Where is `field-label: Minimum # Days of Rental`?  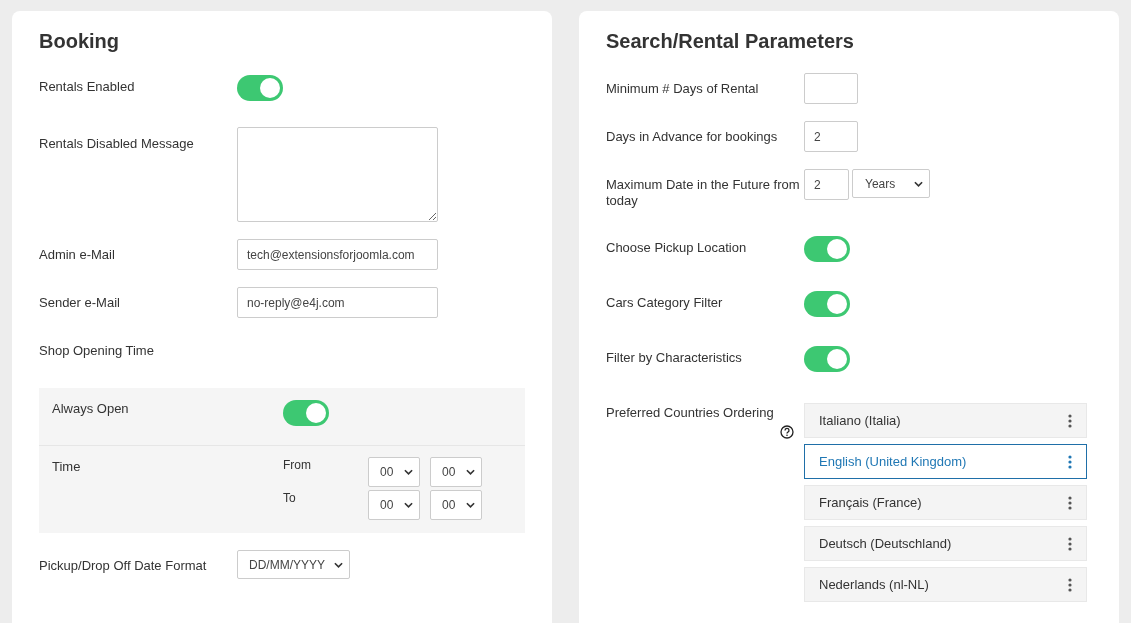
field-label: Minimum # Days of Rental is located at coordinates (682, 88).